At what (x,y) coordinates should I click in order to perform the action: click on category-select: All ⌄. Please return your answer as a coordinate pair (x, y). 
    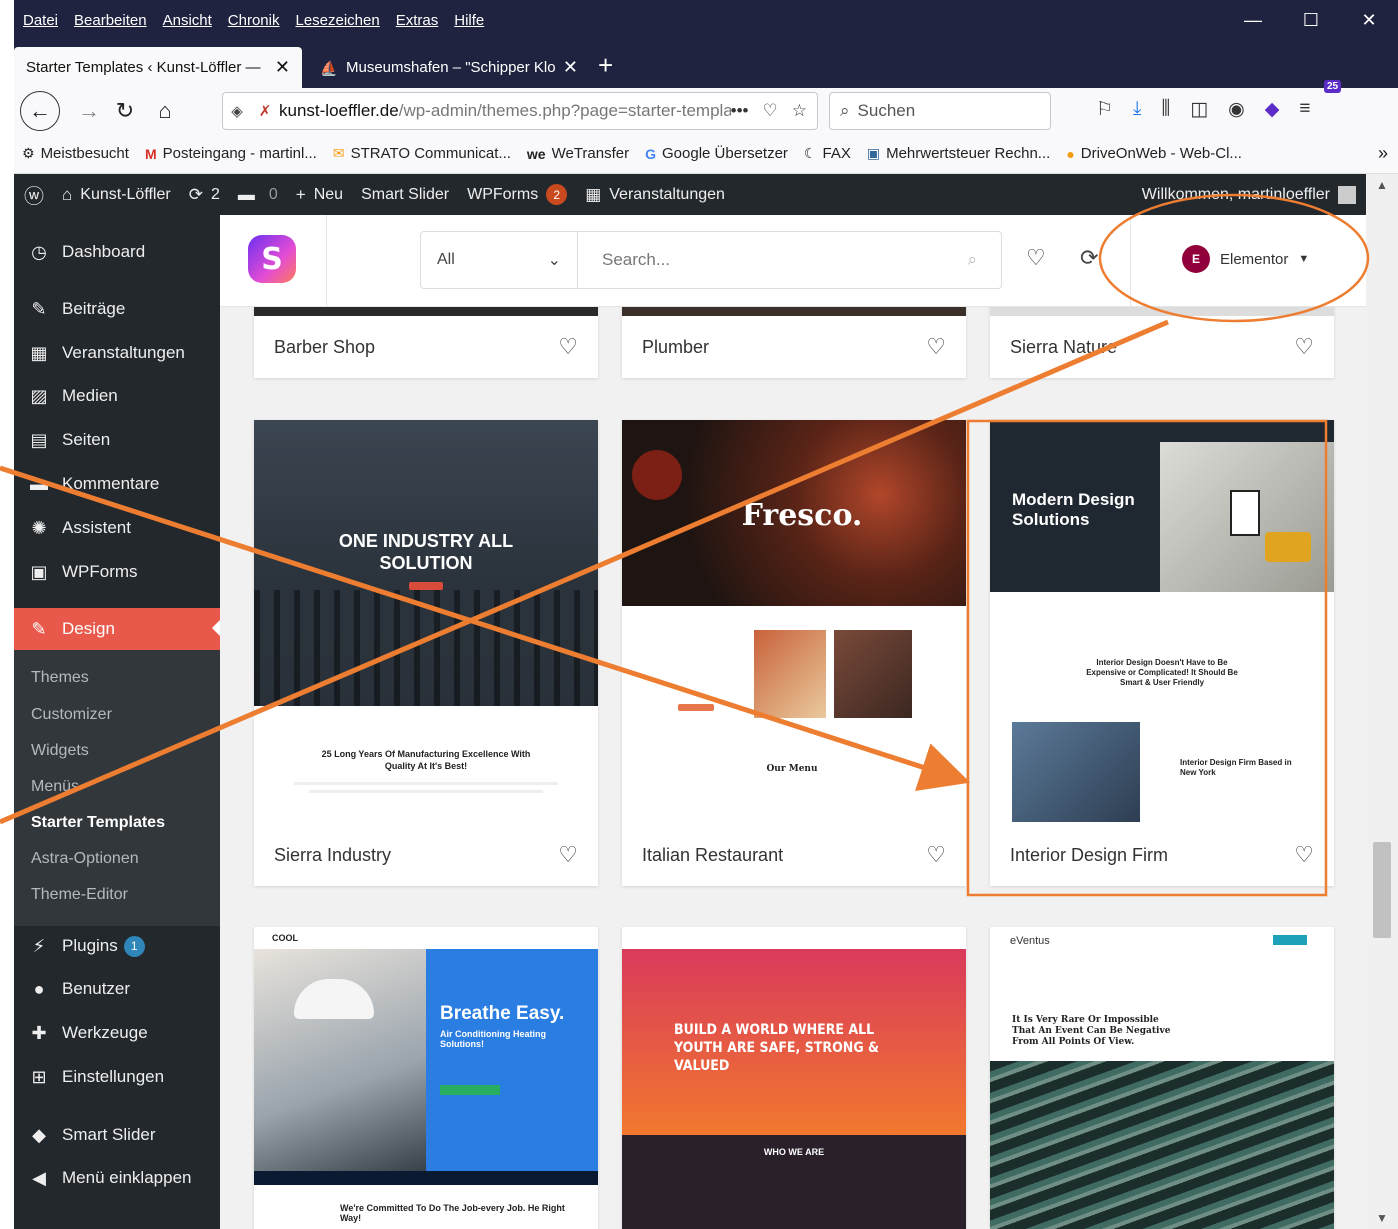
    Looking at the image, I should click on (499, 260).